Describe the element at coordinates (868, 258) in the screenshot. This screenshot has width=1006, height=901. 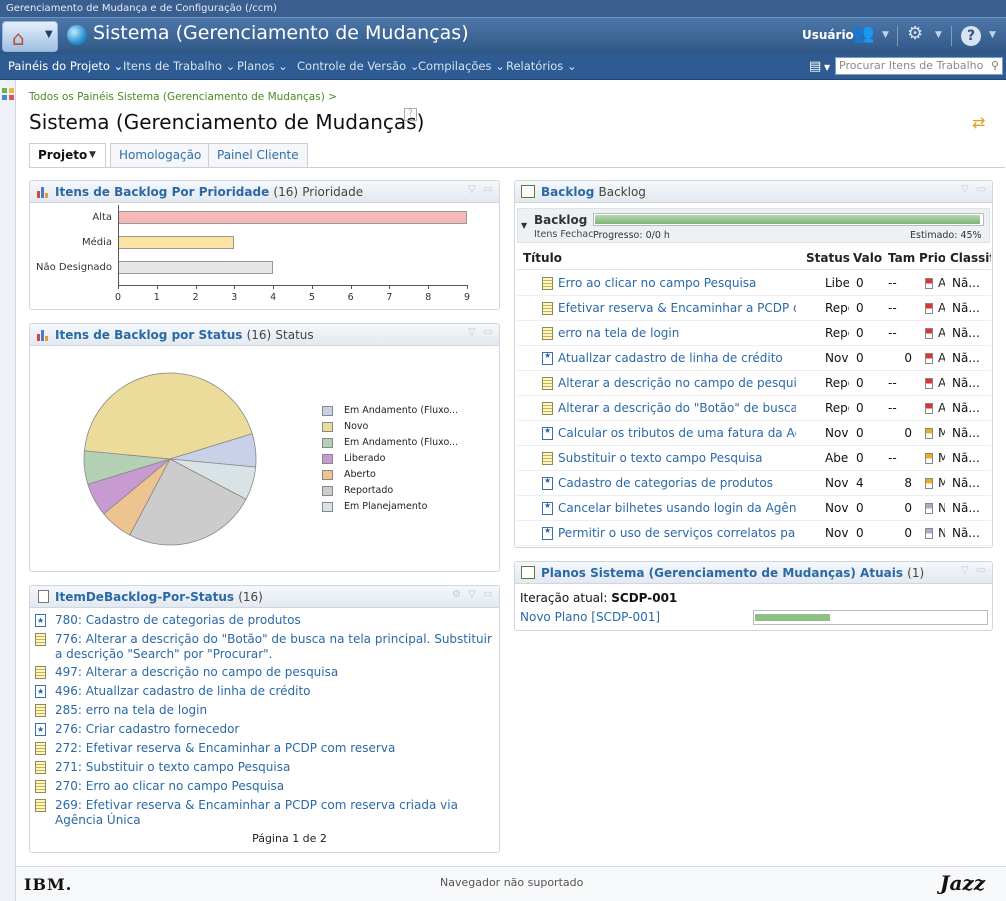
I see `column-value: Valor` at that location.